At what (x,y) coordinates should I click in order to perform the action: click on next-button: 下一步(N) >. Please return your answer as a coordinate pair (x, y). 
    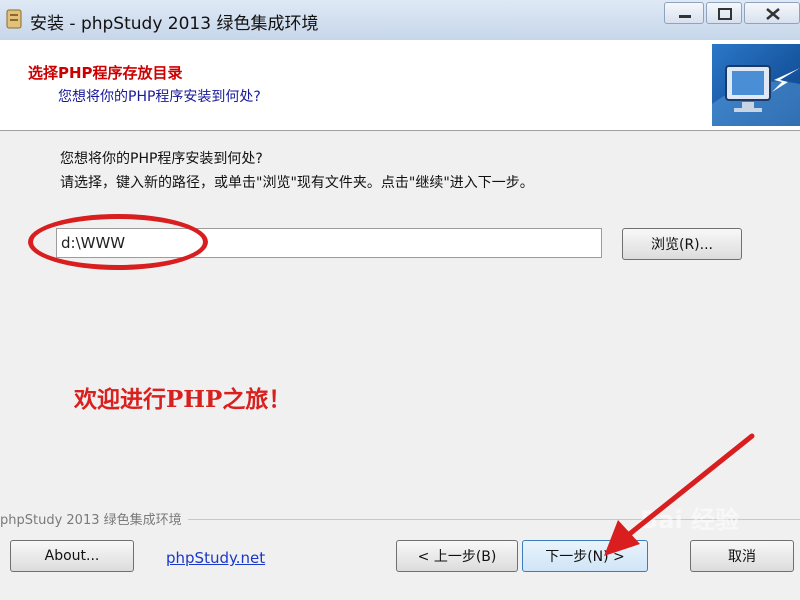
    Looking at the image, I should click on (585, 556).